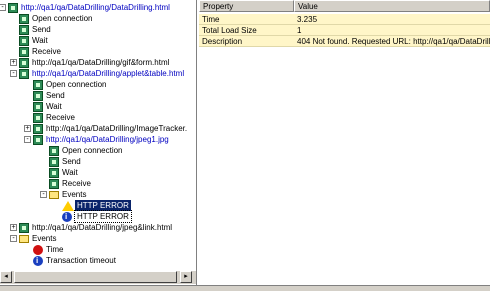  What do you see at coordinates (54, 249) in the screenshot?
I see `tree-node-label: Time` at bounding box center [54, 249].